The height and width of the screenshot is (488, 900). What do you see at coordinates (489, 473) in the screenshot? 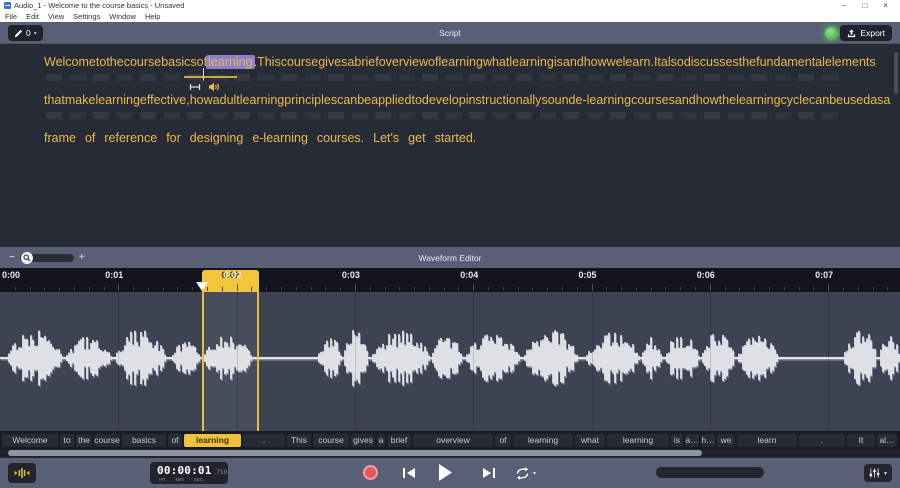
I see `skip-forward-button` at bounding box center [489, 473].